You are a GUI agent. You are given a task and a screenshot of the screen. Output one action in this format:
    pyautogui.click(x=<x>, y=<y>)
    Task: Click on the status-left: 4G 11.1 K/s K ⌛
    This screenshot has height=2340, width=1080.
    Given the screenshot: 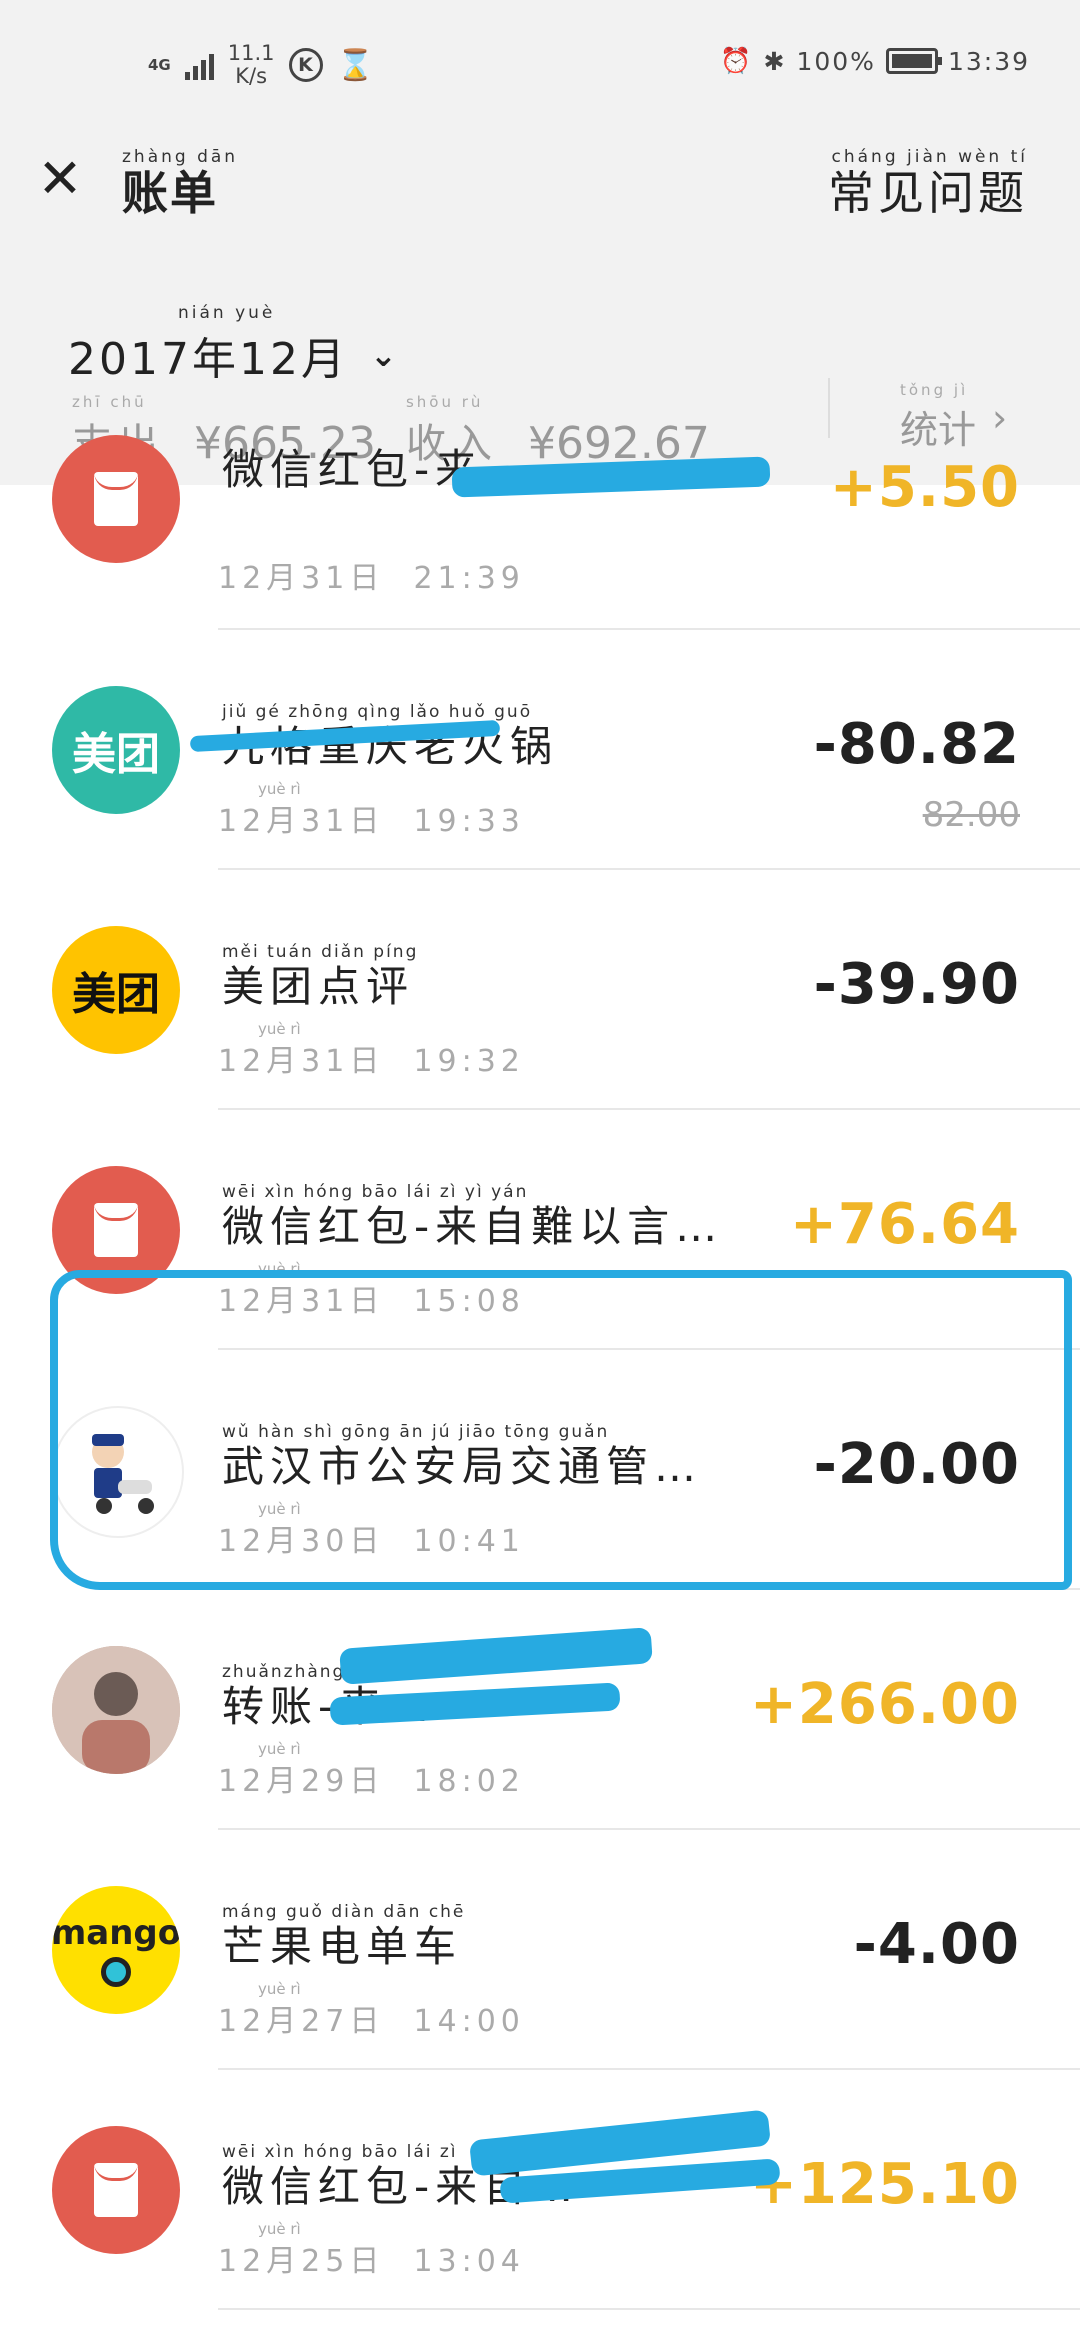 What is the action you would take?
    pyautogui.click(x=261, y=65)
    